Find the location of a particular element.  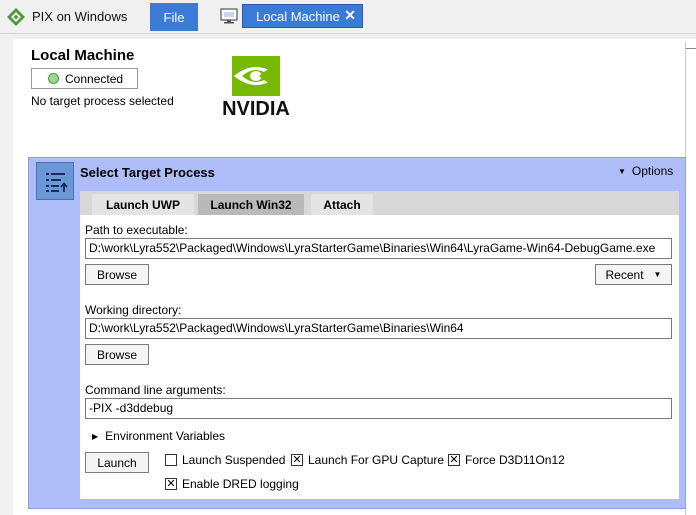

checkbox-label: Launch For GPU Capture is located at coordinates (376, 460).